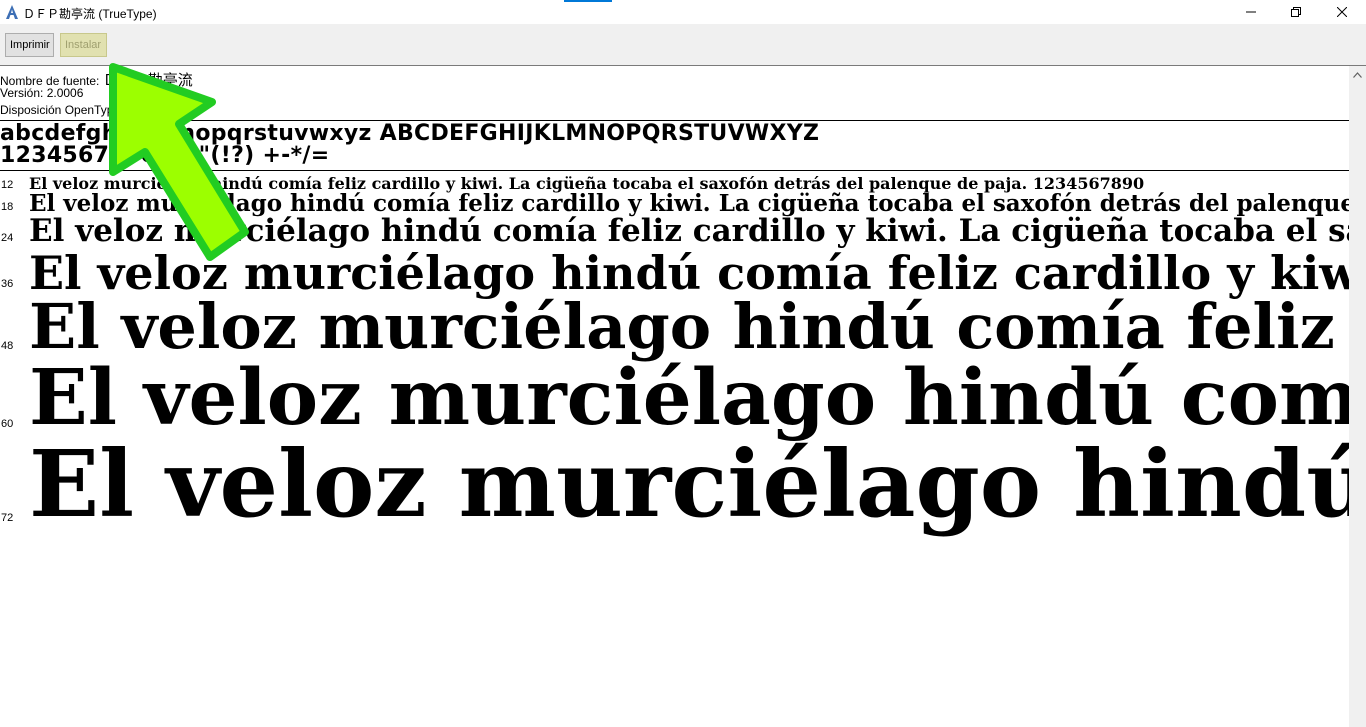 This screenshot has width=1366, height=727. I want to click on size-sample-row: 72 El veloz murciélago hindú comía, so click(674, 486).